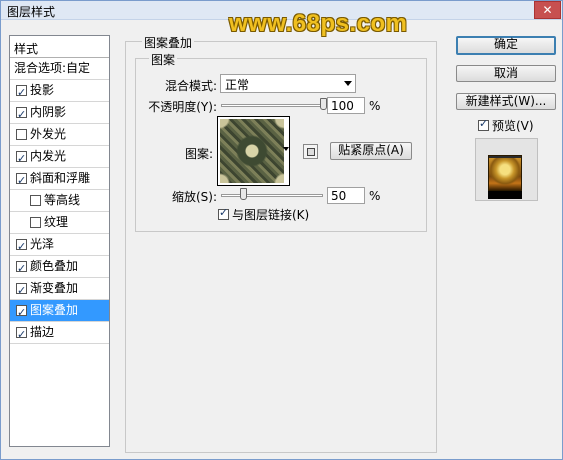  What do you see at coordinates (237, 85) in the screenshot?
I see `blend-mode-value: 正常` at bounding box center [237, 85].